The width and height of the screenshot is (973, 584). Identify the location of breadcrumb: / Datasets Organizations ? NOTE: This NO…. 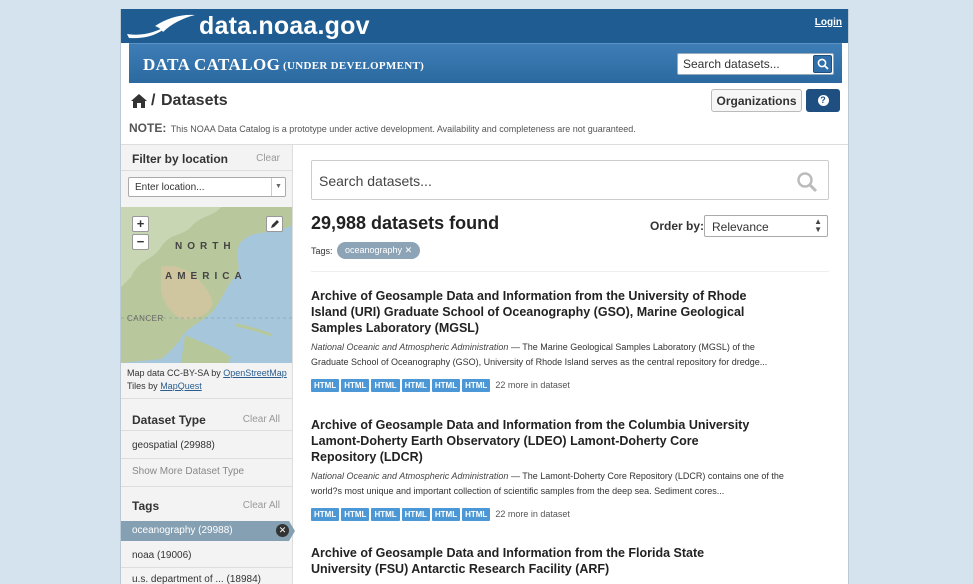
(484, 114).